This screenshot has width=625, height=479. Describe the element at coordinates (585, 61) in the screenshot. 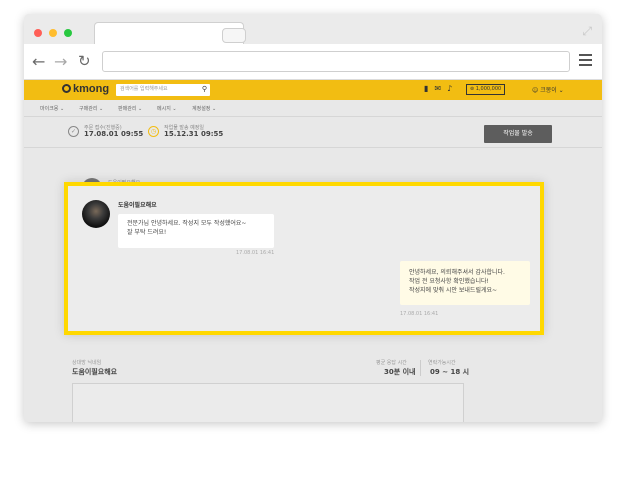

I see `hamburger-menu-icon` at that location.